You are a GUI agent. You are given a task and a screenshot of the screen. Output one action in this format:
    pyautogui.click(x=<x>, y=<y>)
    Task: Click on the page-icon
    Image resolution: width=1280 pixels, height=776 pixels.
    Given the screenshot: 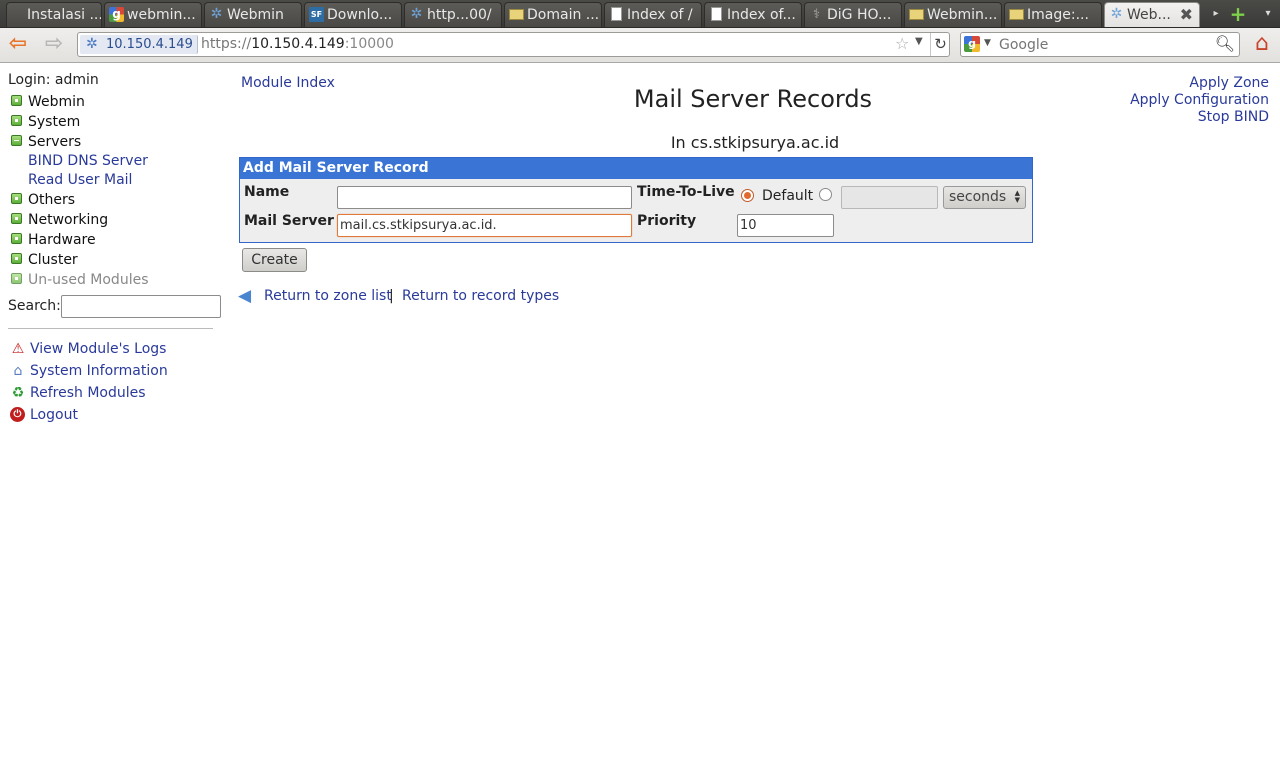 What is the action you would take?
    pyautogui.click(x=716, y=14)
    